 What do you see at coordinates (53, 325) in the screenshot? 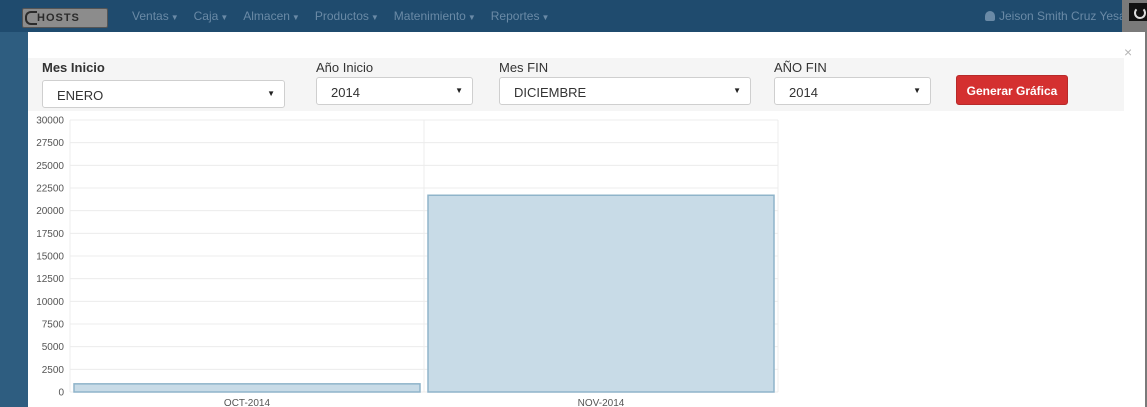
I see `y-tick-label: 7500` at bounding box center [53, 325].